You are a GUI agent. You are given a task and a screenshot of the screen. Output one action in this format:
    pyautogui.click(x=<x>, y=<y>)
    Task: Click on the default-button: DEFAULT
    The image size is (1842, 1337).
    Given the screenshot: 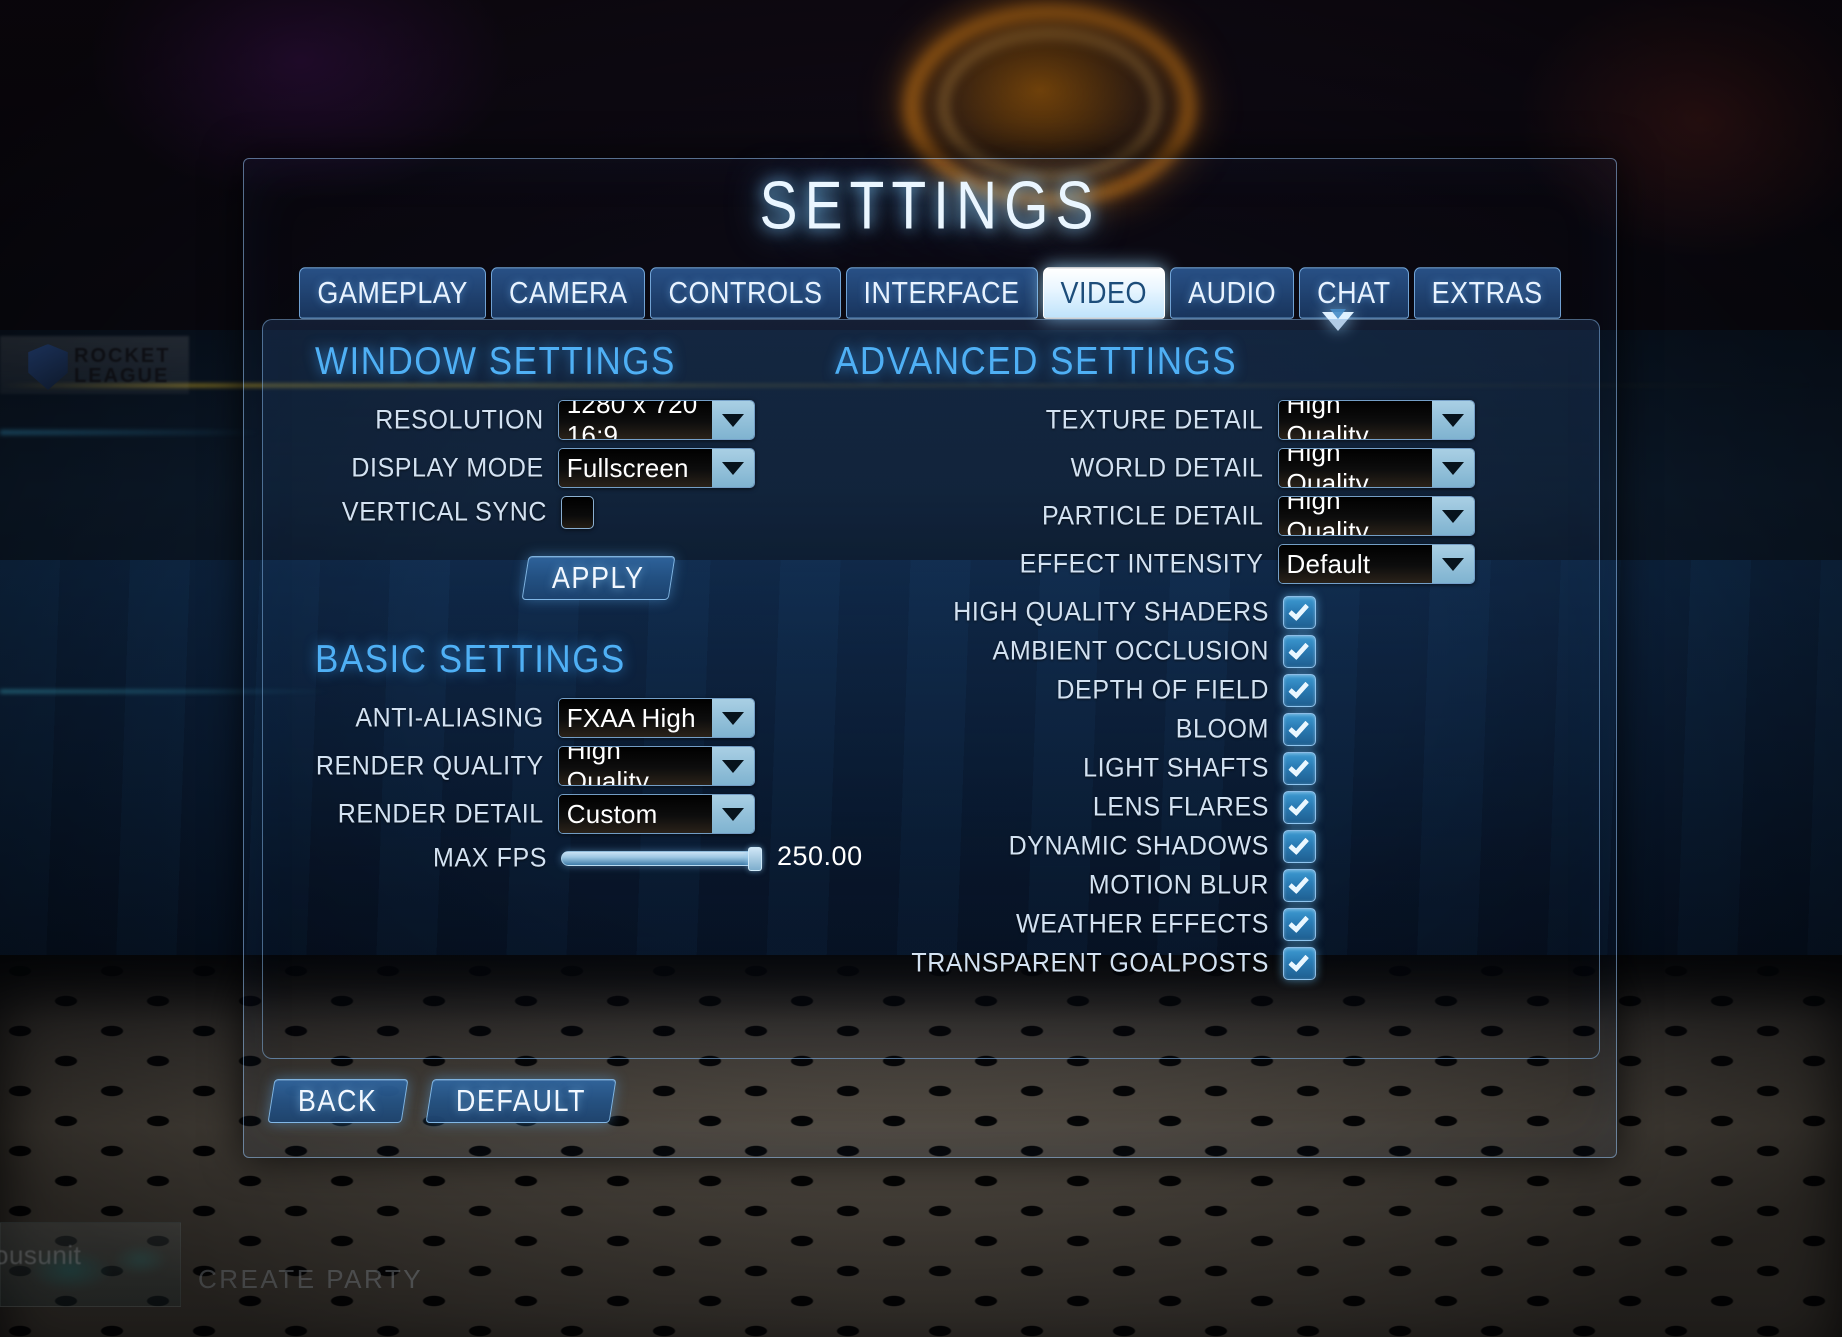 What is the action you would take?
    pyautogui.click(x=521, y=1101)
    